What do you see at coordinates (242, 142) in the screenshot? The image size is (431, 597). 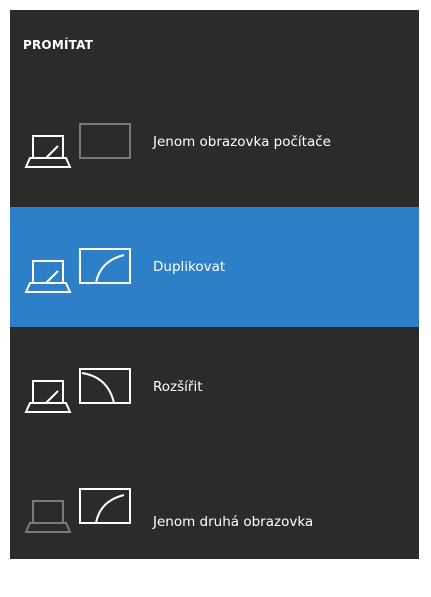 I see `option-label: Jenom obrazovka počítače` at bounding box center [242, 142].